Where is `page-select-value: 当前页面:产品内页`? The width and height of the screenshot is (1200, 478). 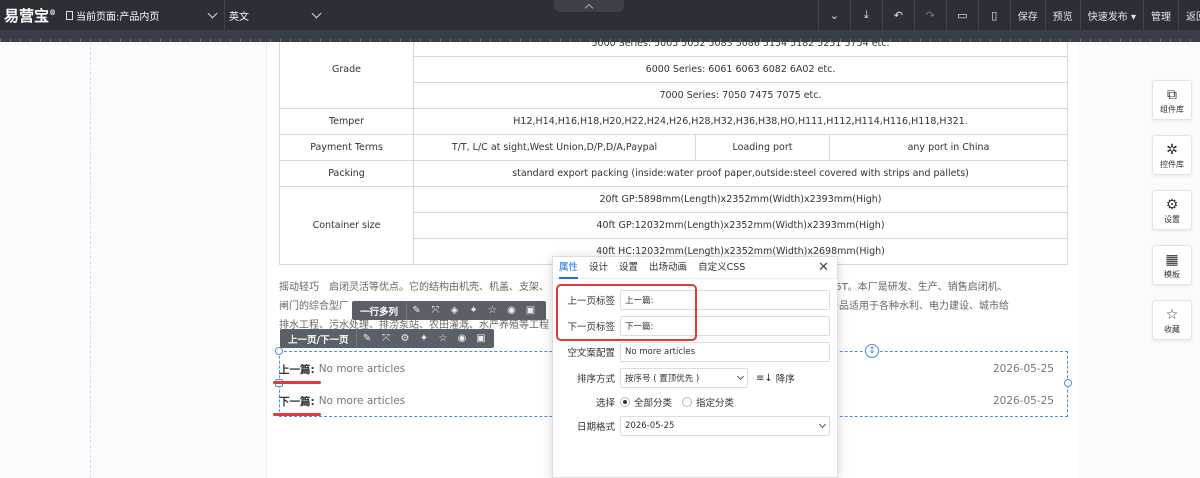 page-select-value: 当前页面:产品内页 is located at coordinates (118, 17).